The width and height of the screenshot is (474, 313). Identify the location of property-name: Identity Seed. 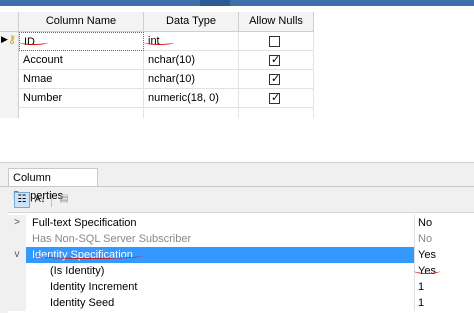
(82, 303).